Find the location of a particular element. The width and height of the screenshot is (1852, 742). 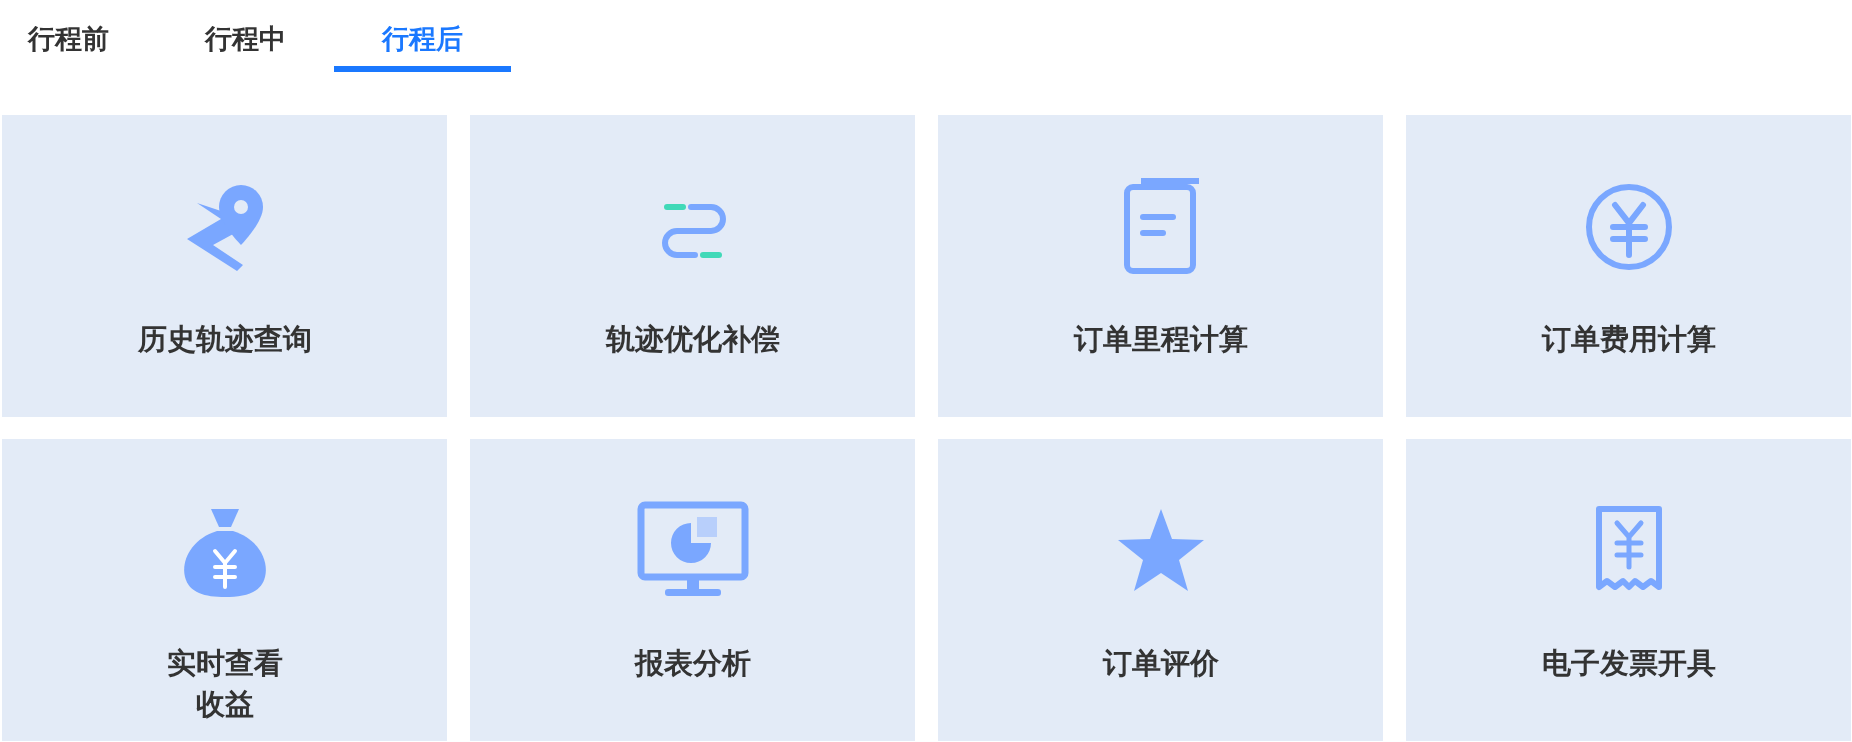

feature-label: 历史轨迹查询 is located at coordinates (224, 339).